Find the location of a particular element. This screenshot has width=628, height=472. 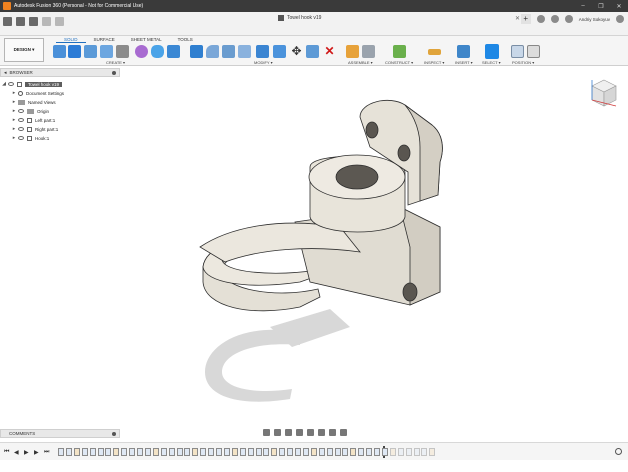

group-insert: INSERT ▾ is located at coordinates (464, 62).